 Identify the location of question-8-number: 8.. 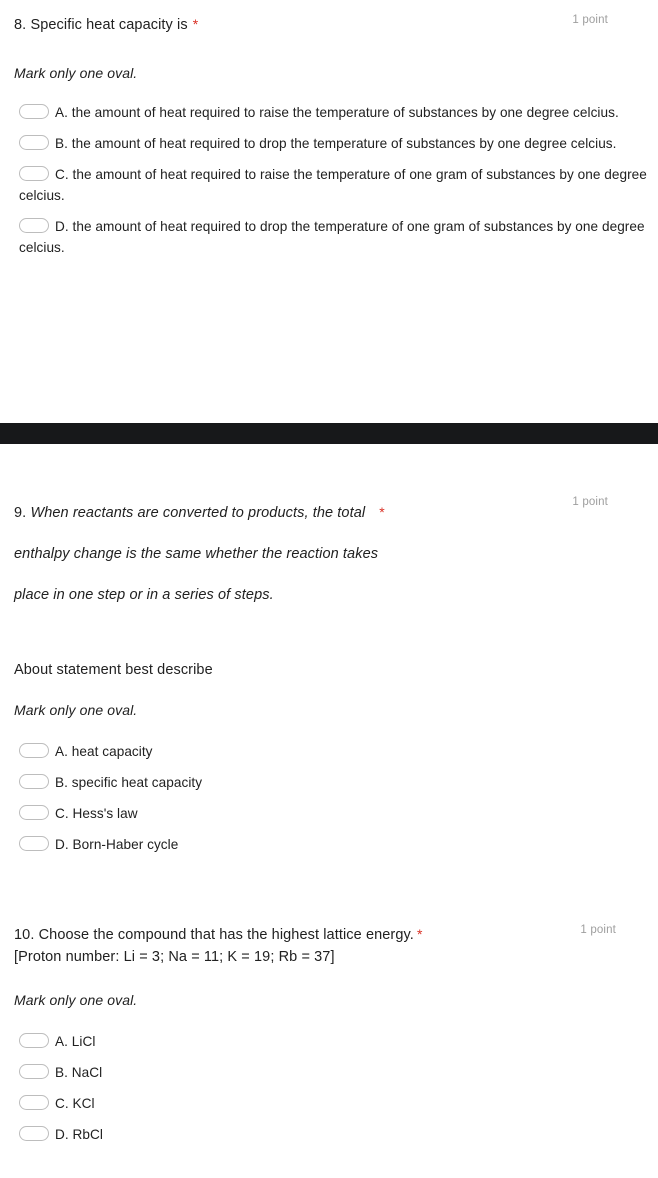
(20, 25).